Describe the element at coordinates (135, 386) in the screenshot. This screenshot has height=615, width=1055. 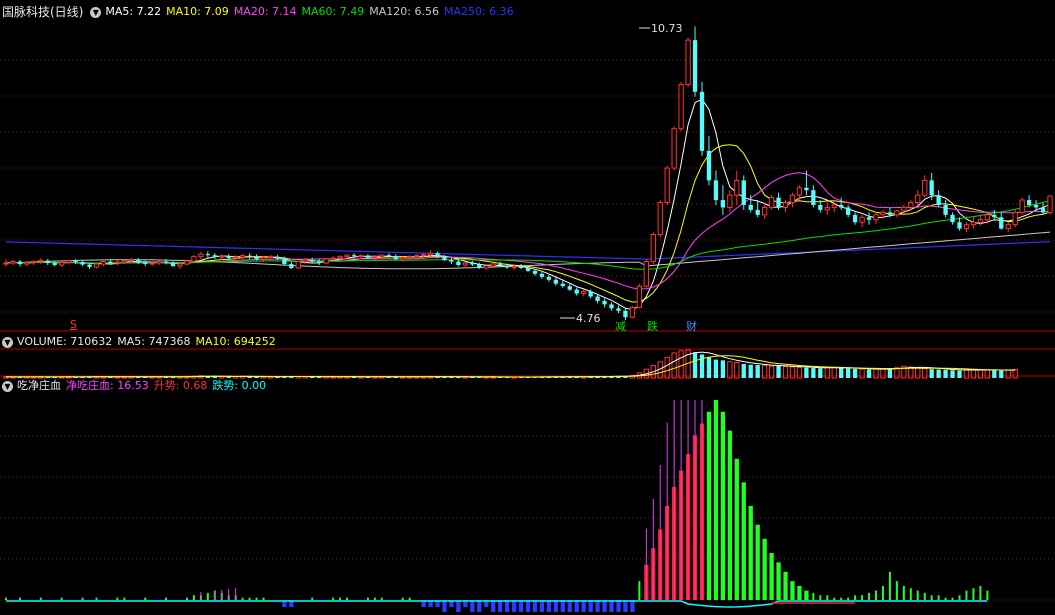
I see `indicator-panel-header: ▼ 吃净庄血 净吃庄血: 16.53 升势: 0.68 跌势: 0.00` at that location.